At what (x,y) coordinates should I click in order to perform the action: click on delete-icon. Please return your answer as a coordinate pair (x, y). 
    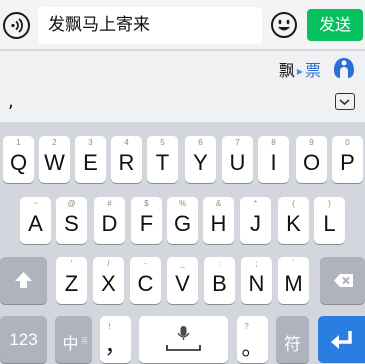
    Looking at the image, I should click on (343, 280).